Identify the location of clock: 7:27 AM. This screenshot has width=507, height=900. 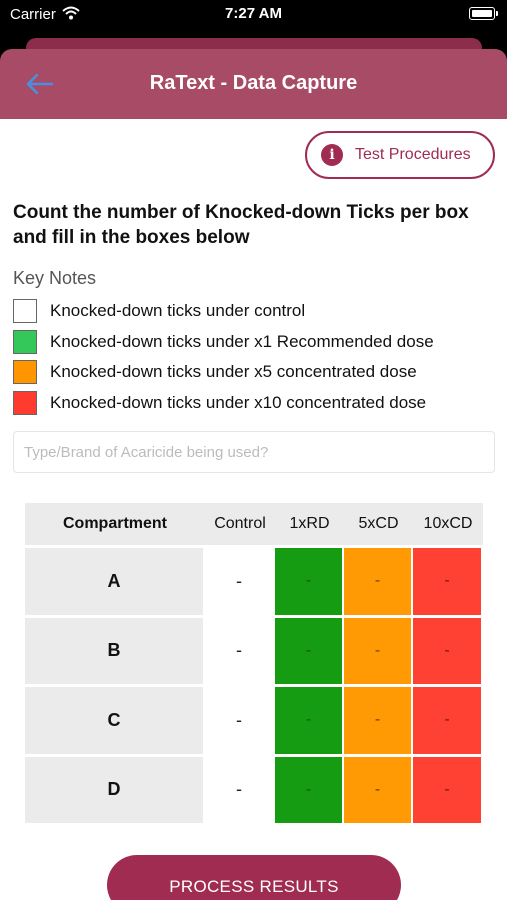
(253, 13).